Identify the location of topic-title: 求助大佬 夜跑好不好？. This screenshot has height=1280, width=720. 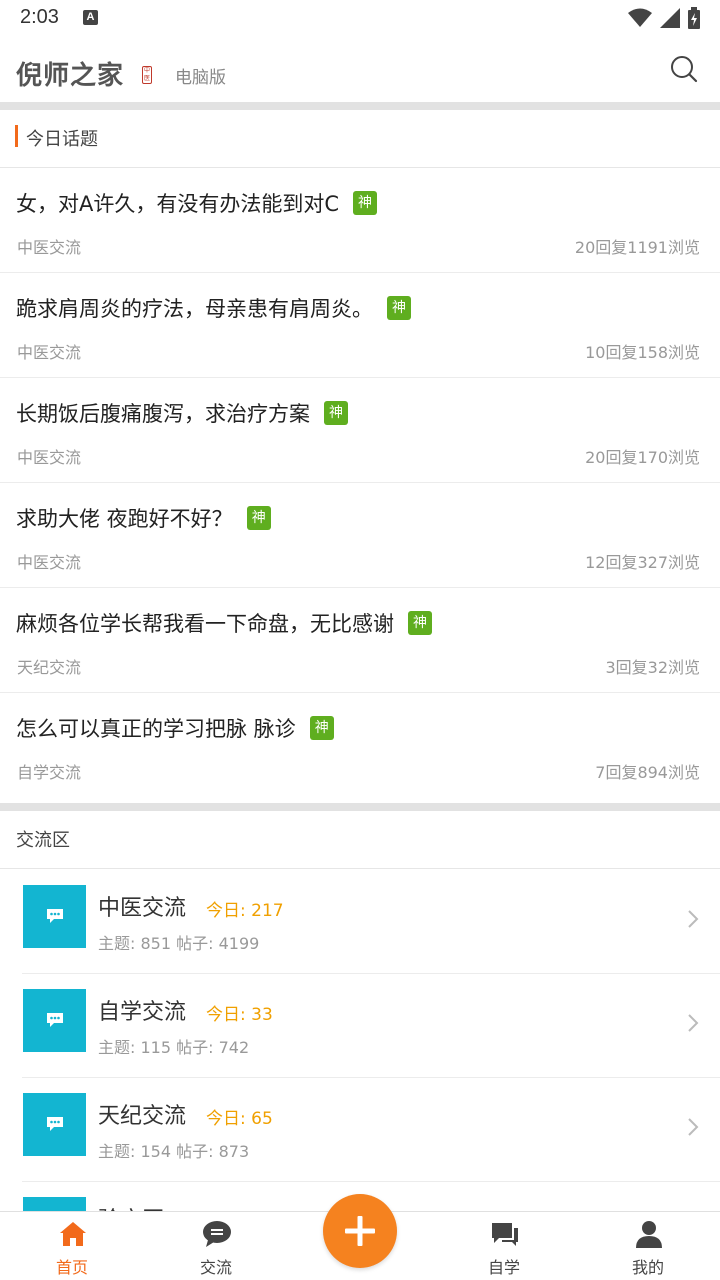
(124, 519).